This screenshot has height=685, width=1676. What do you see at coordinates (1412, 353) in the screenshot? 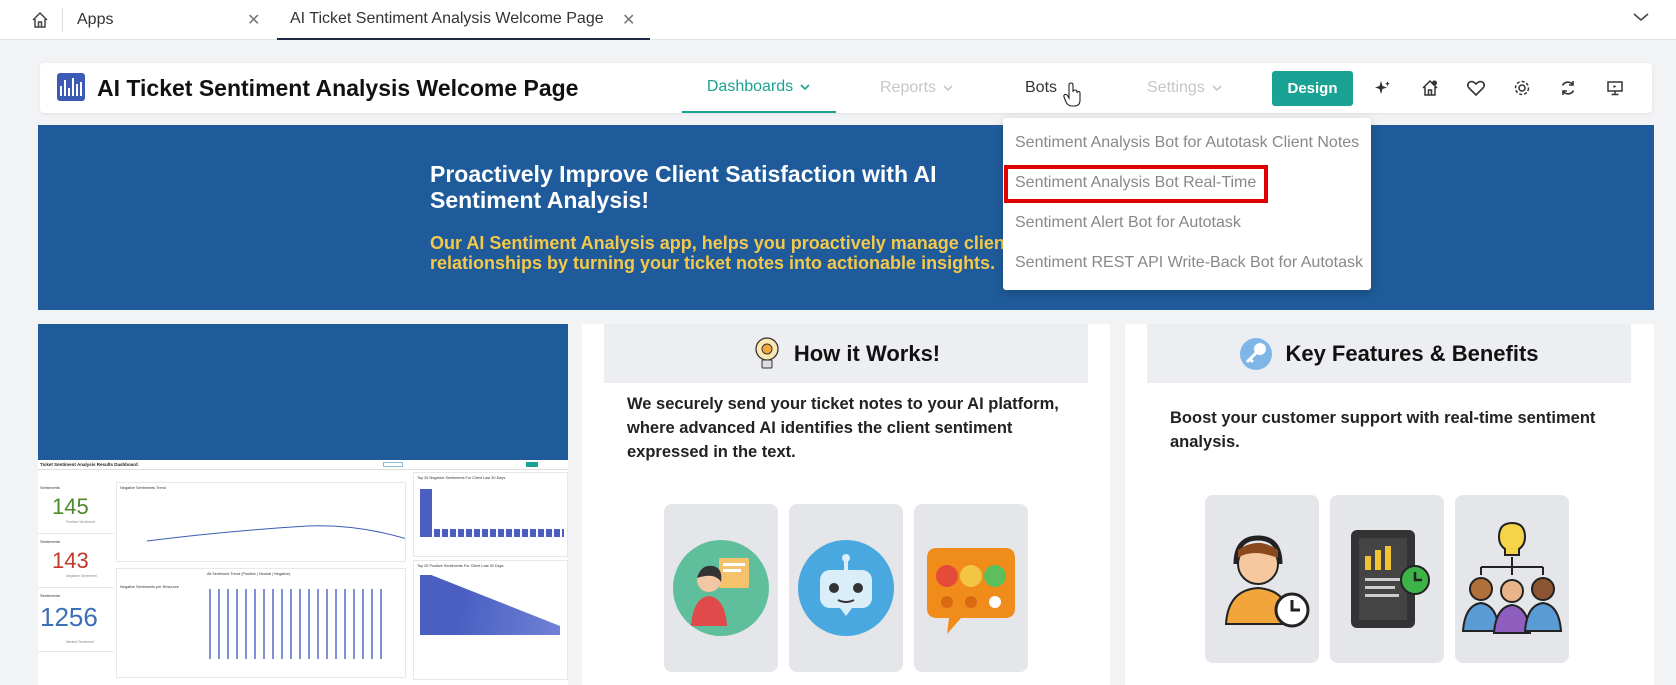
I see `features-title: Key Features & Benefits` at bounding box center [1412, 353].